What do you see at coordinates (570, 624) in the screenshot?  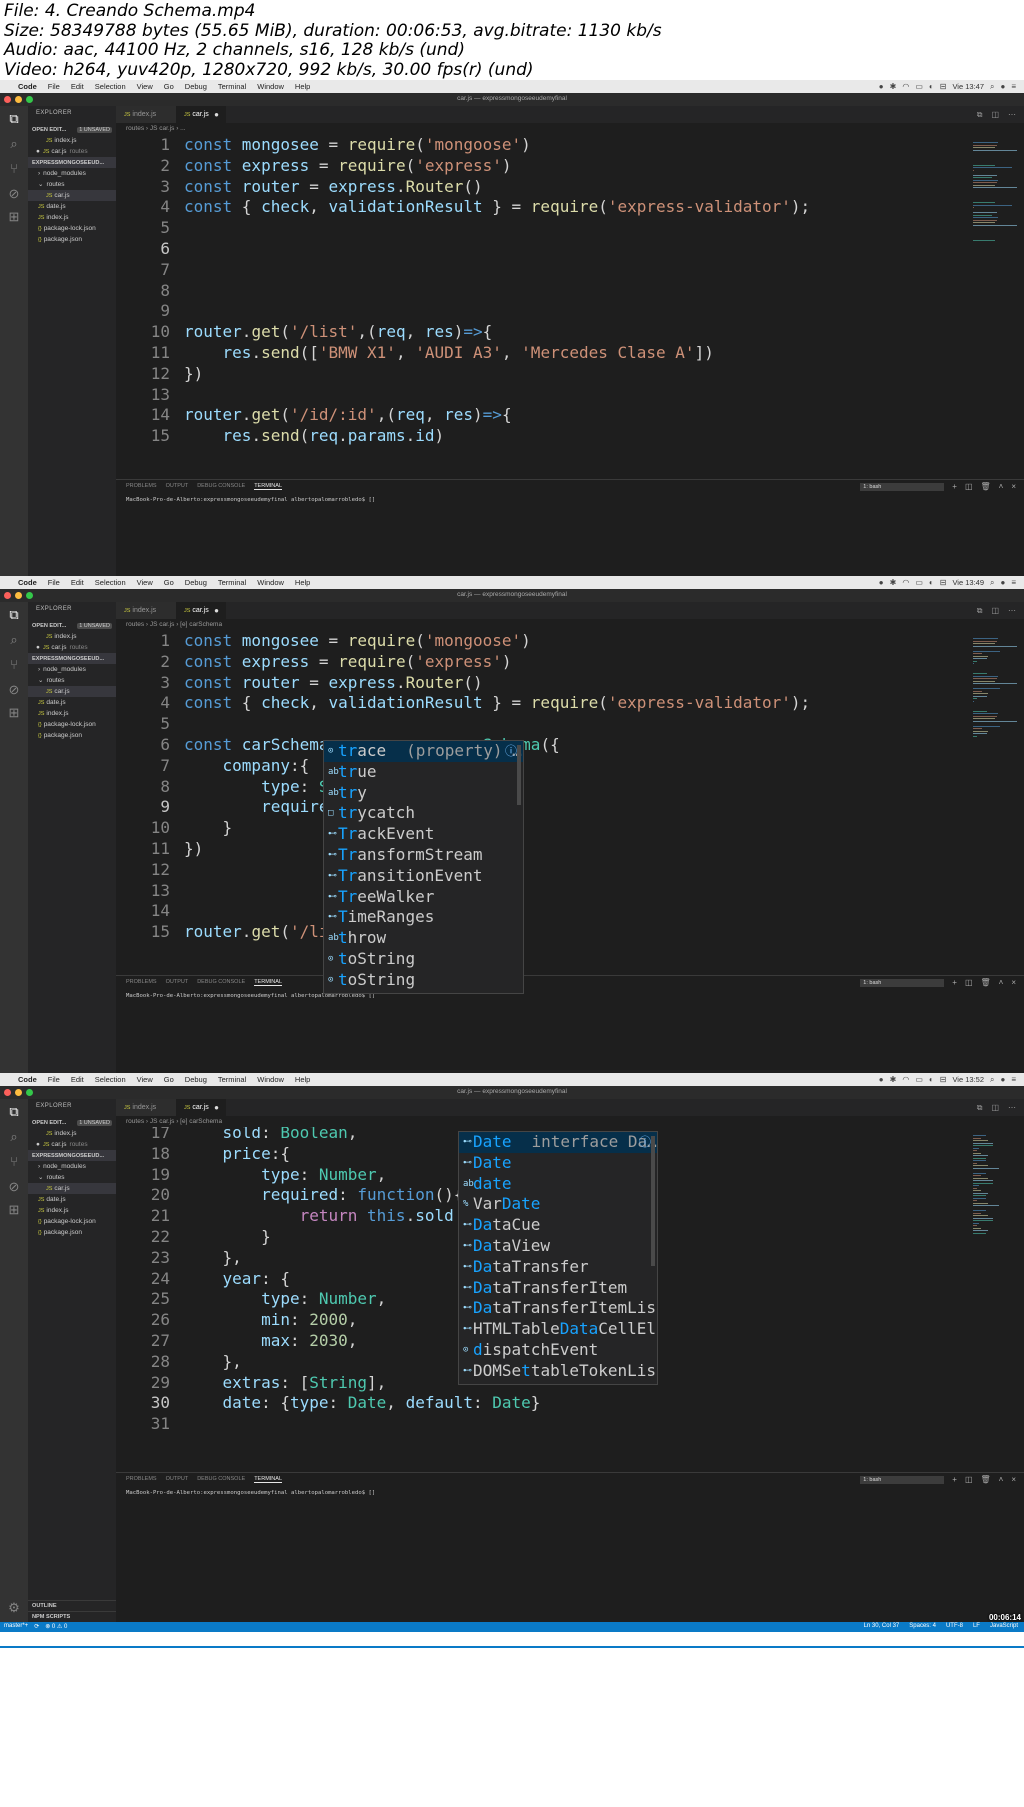 I see `breadcrumb: routes › JS car.js › [e] carSchema` at bounding box center [570, 624].